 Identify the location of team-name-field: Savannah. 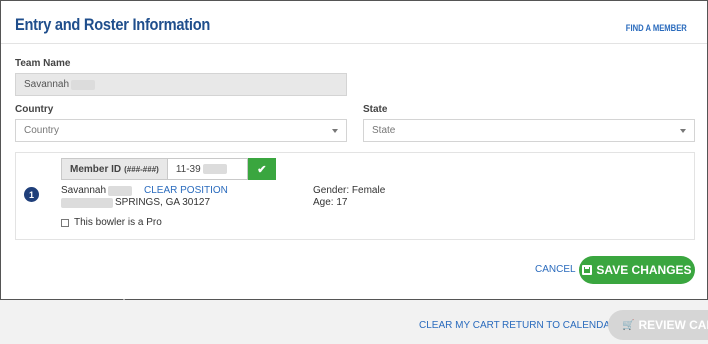
(181, 84).